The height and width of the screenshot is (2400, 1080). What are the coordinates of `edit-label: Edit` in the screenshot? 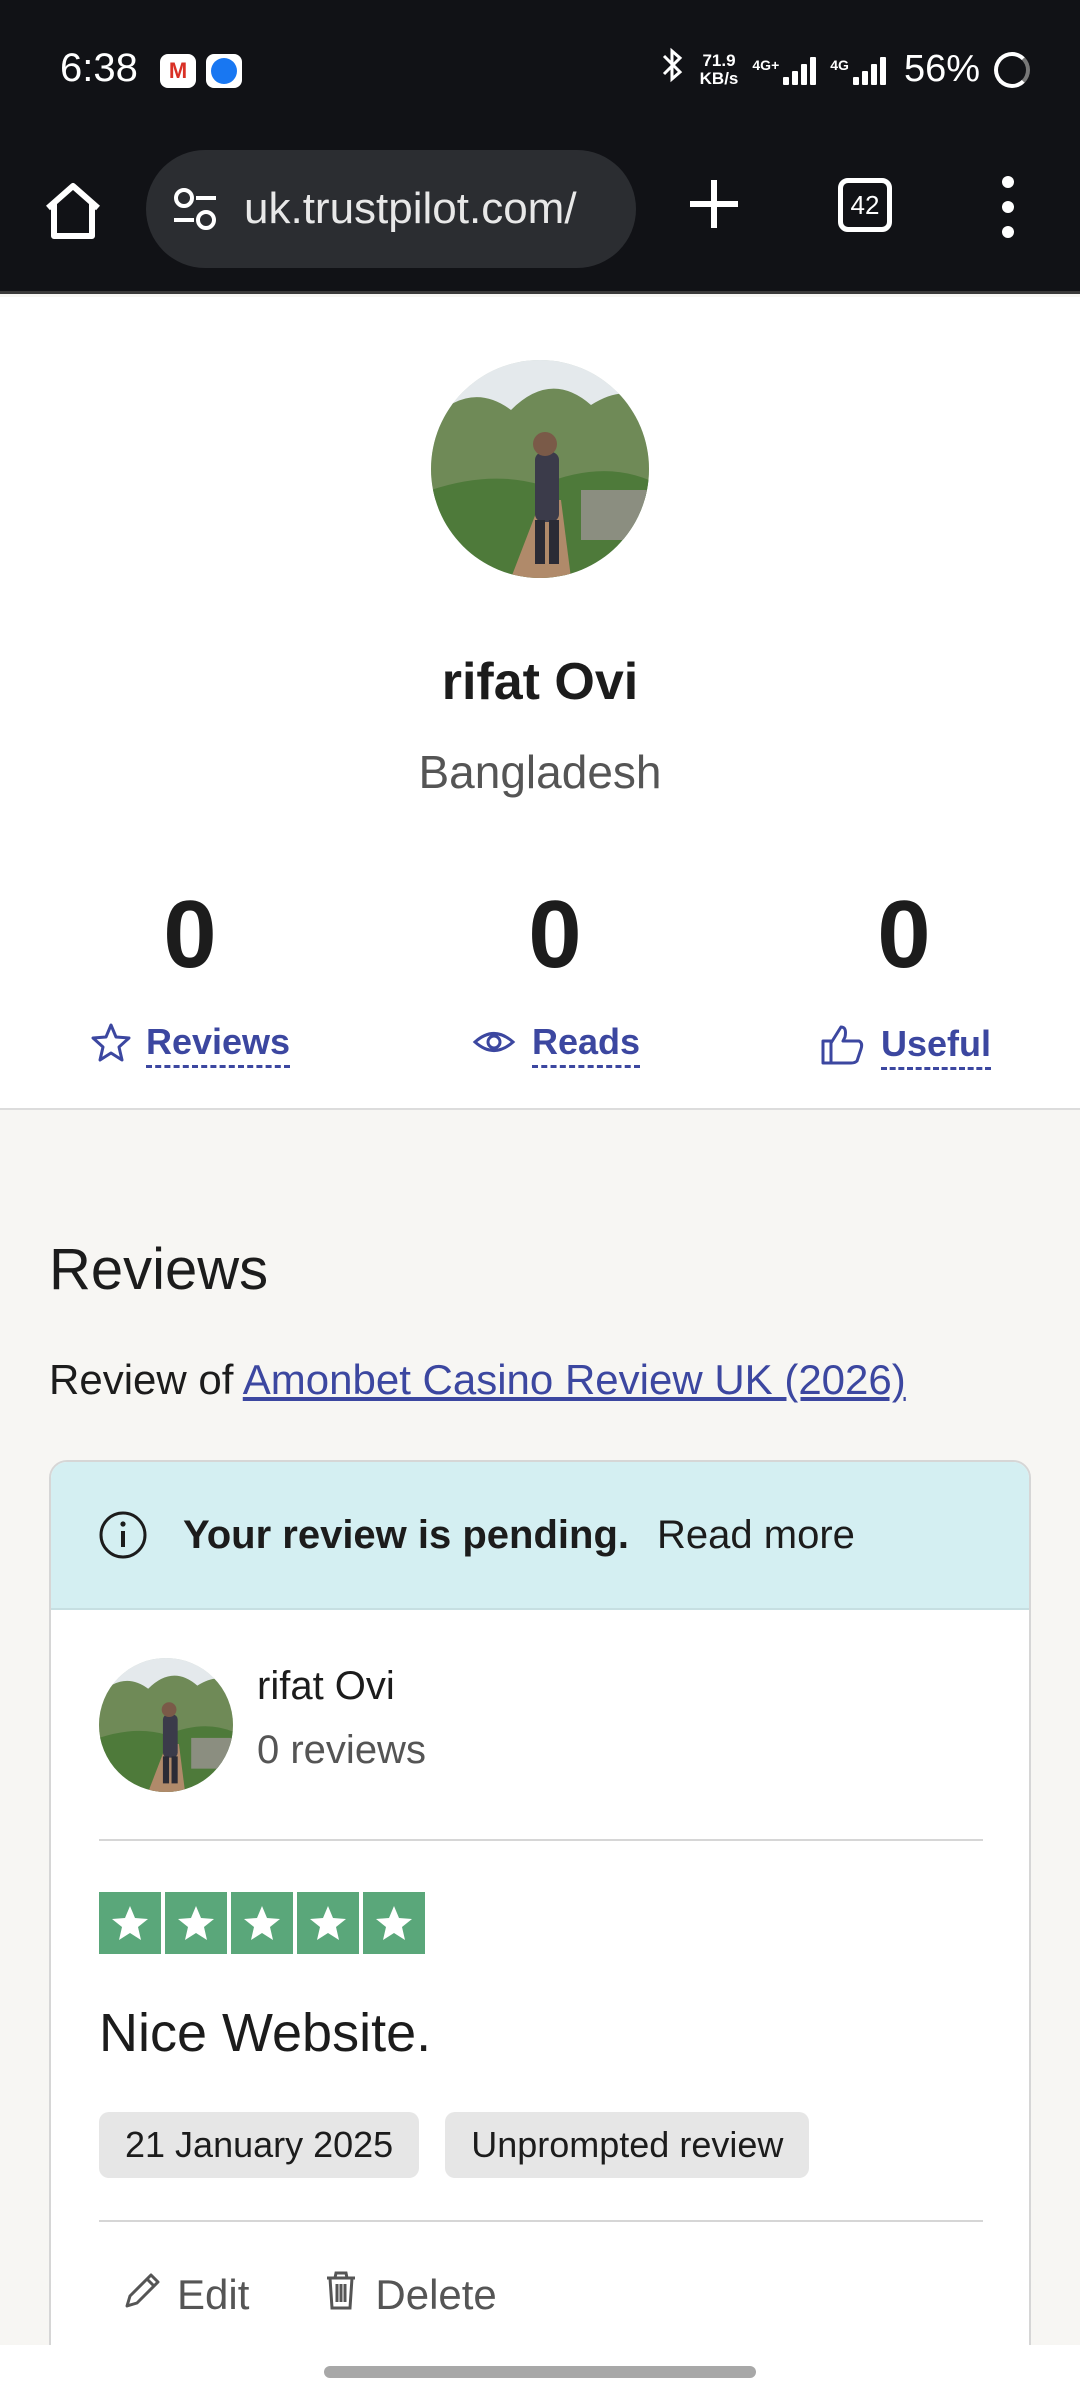 It's located at (213, 2294).